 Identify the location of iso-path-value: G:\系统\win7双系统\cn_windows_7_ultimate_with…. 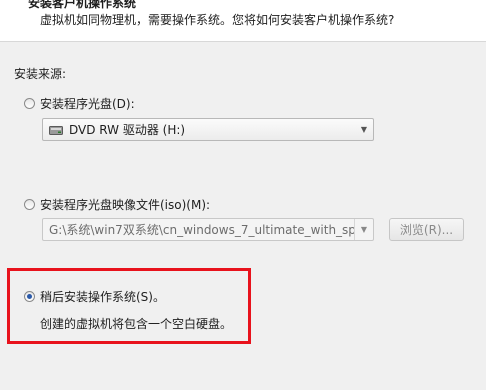
(201, 230).